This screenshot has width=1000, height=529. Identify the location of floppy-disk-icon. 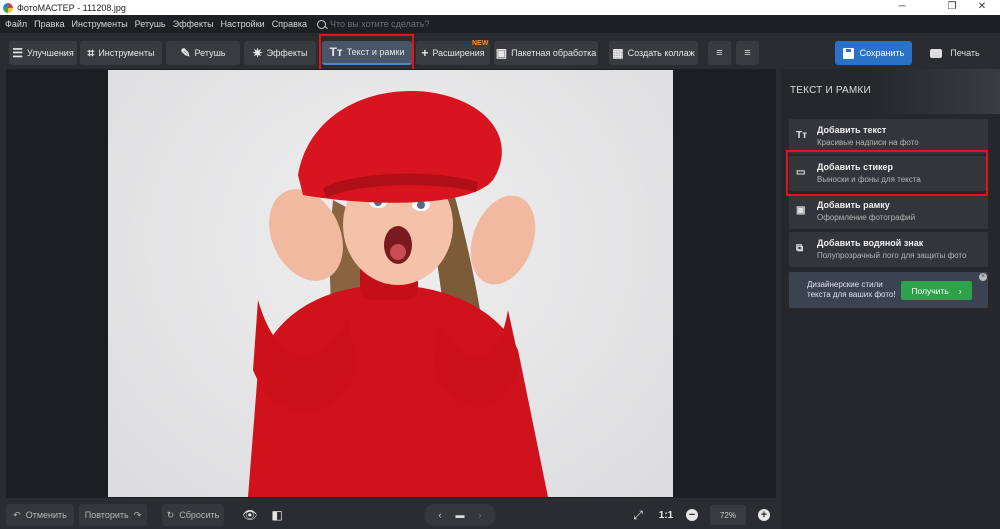
(848, 53).